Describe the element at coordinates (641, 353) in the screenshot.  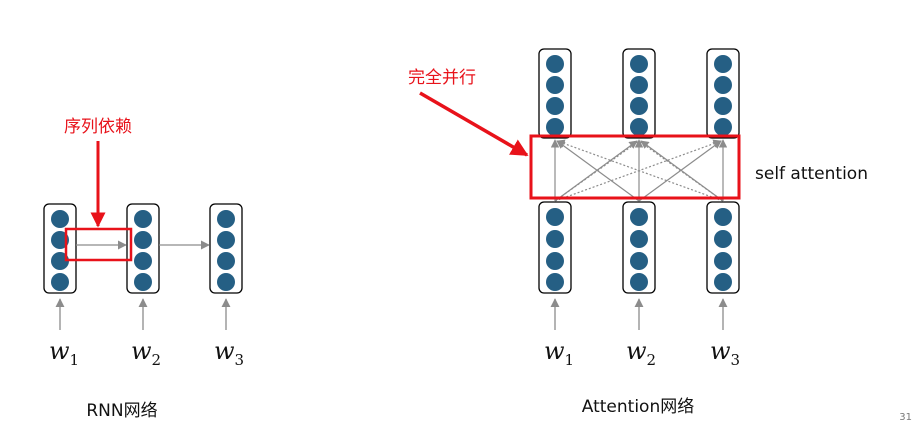
I see `attention-word-2: w2` at that location.